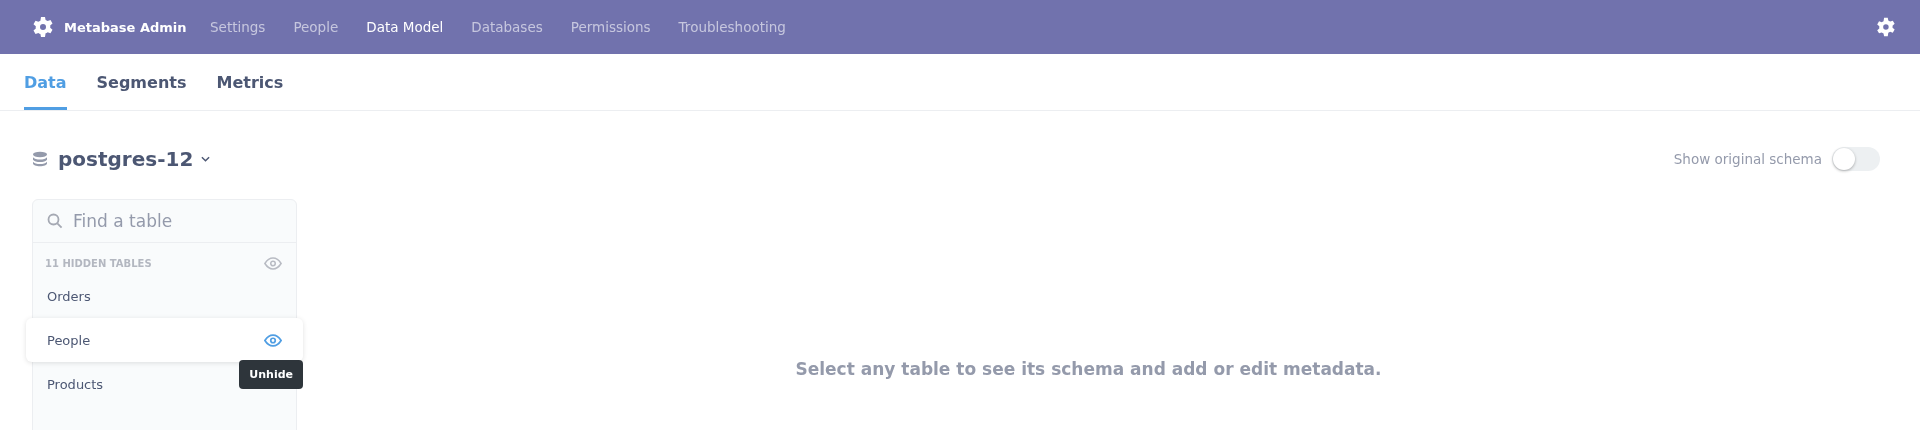 The image size is (1920, 430). What do you see at coordinates (238, 27) in the screenshot?
I see `nav-link: Settings` at bounding box center [238, 27].